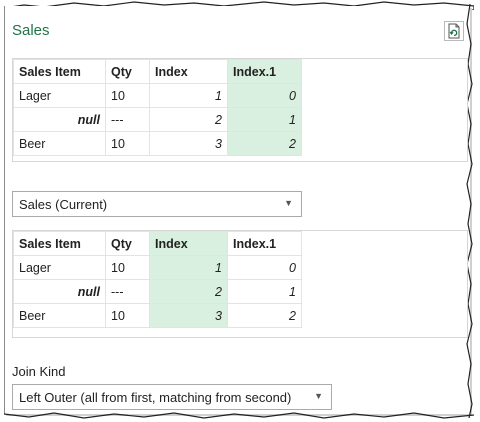 The height and width of the screenshot is (422, 480). I want to click on column-header-index-1: Index.1, so click(264, 243).